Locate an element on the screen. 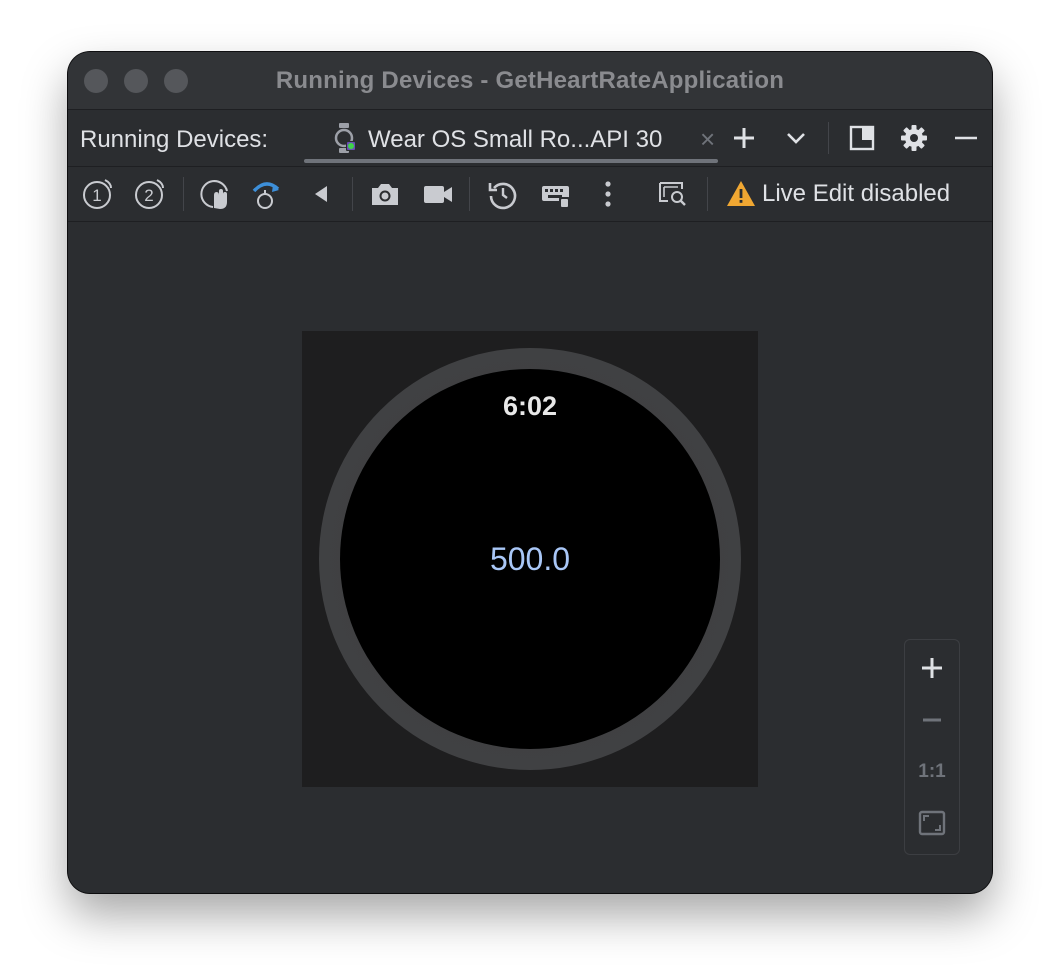 This screenshot has width=1060, height=978. add-device-icon is located at coordinates (744, 138).